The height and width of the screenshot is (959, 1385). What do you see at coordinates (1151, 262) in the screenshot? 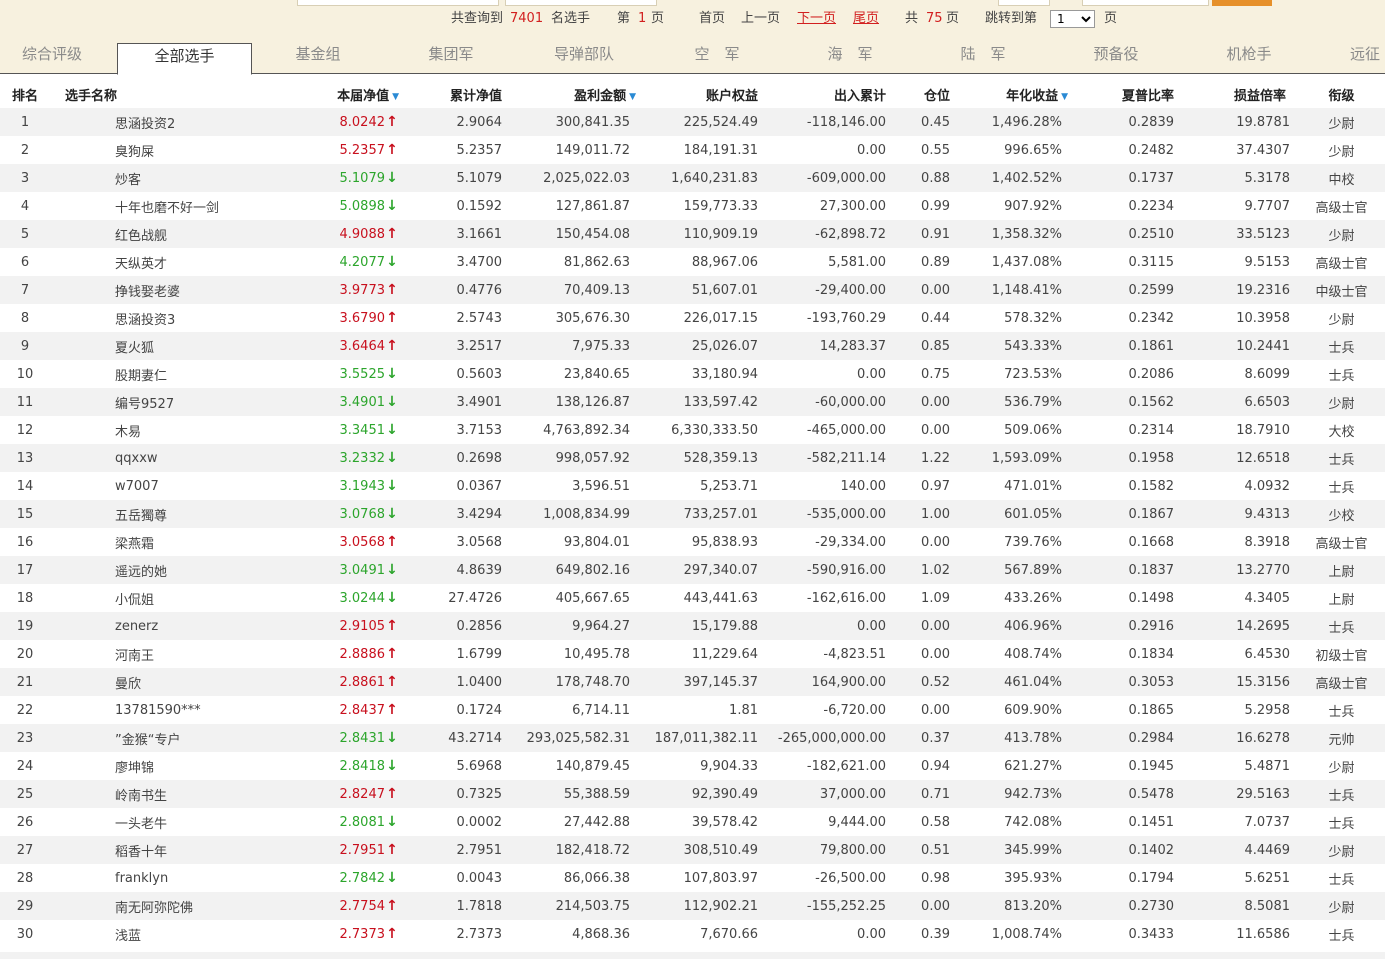
I see `sharpe-cell: 0.3115` at bounding box center [1151, 262].